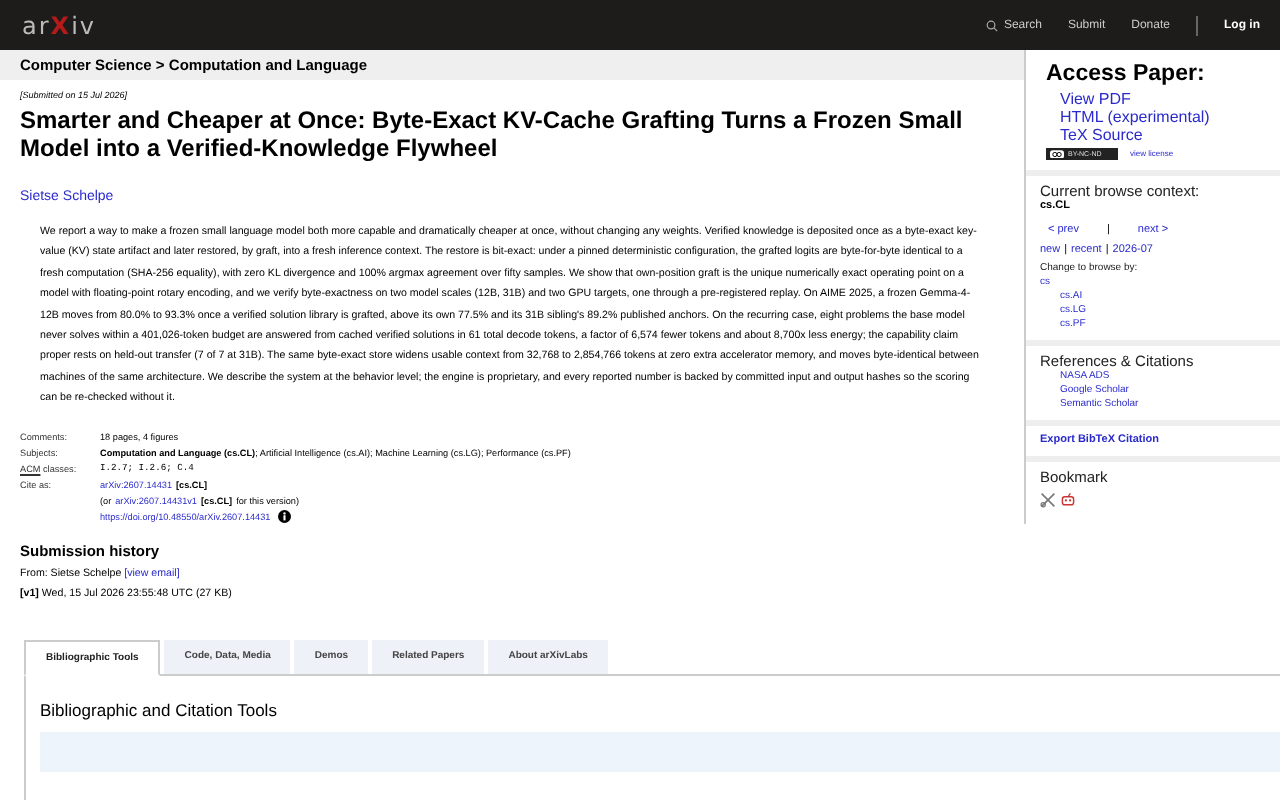  What do you see at coordinates (1048, 499) in the screenshot?
I see `scissors-icon` at bounding box center [1048, 499].